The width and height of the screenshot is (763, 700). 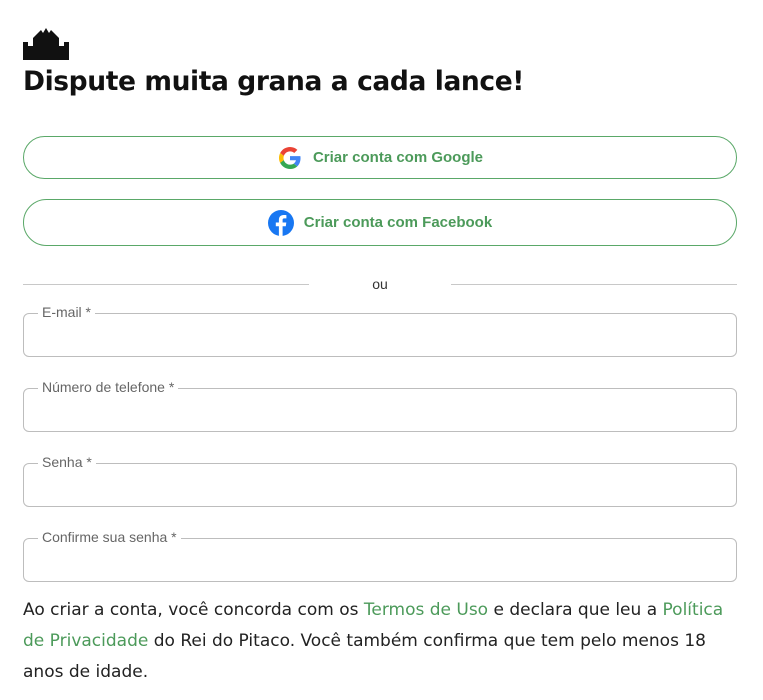 I want to click on terms-of-use-link: Termos de Uso, so click(x=426, y=610).